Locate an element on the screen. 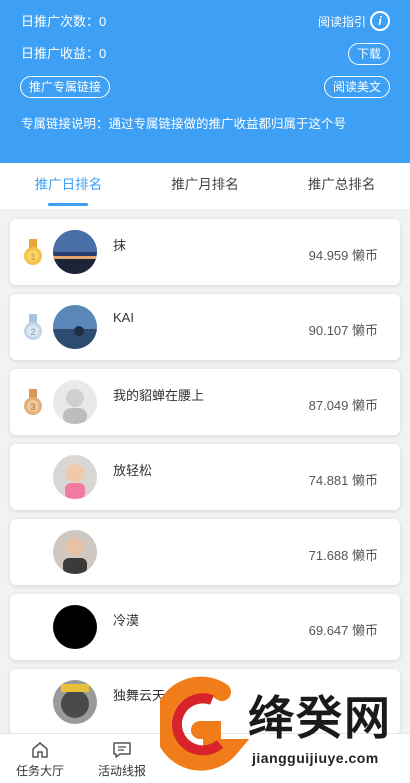 This screenshot has height=783, width=410. daily-income-value: 0 is located at coordinates (103, 53).